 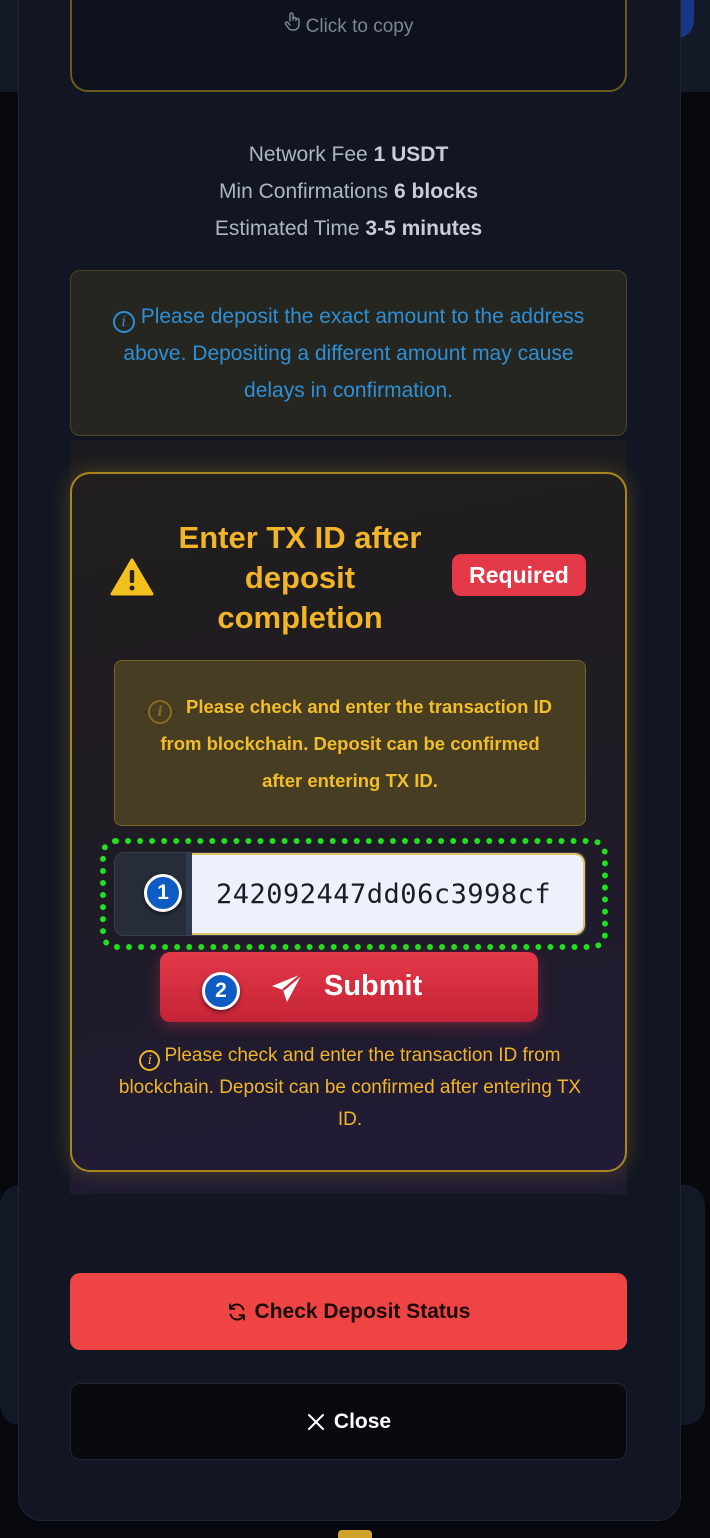 I want to click on copy-hint: Click to copy, so click(x=348, y=25).